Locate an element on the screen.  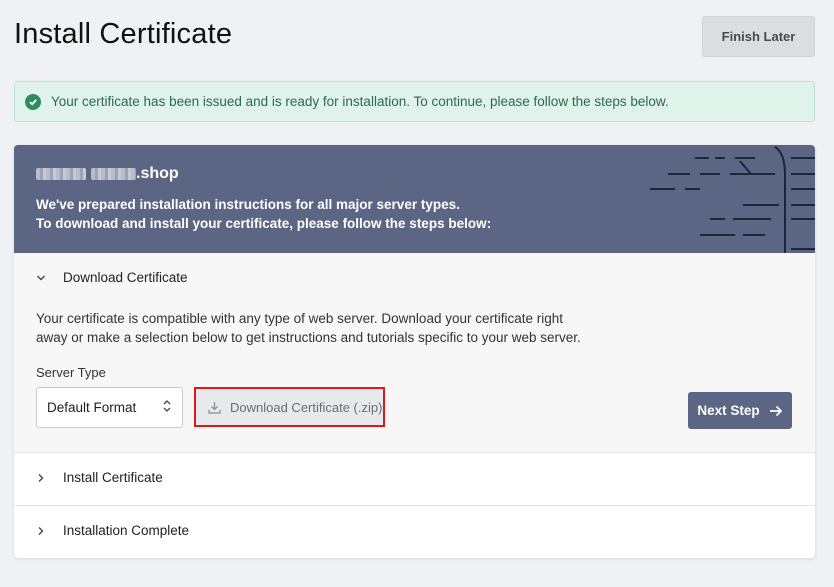
server-type-value: Default Format is located at coordinates (92, 407).